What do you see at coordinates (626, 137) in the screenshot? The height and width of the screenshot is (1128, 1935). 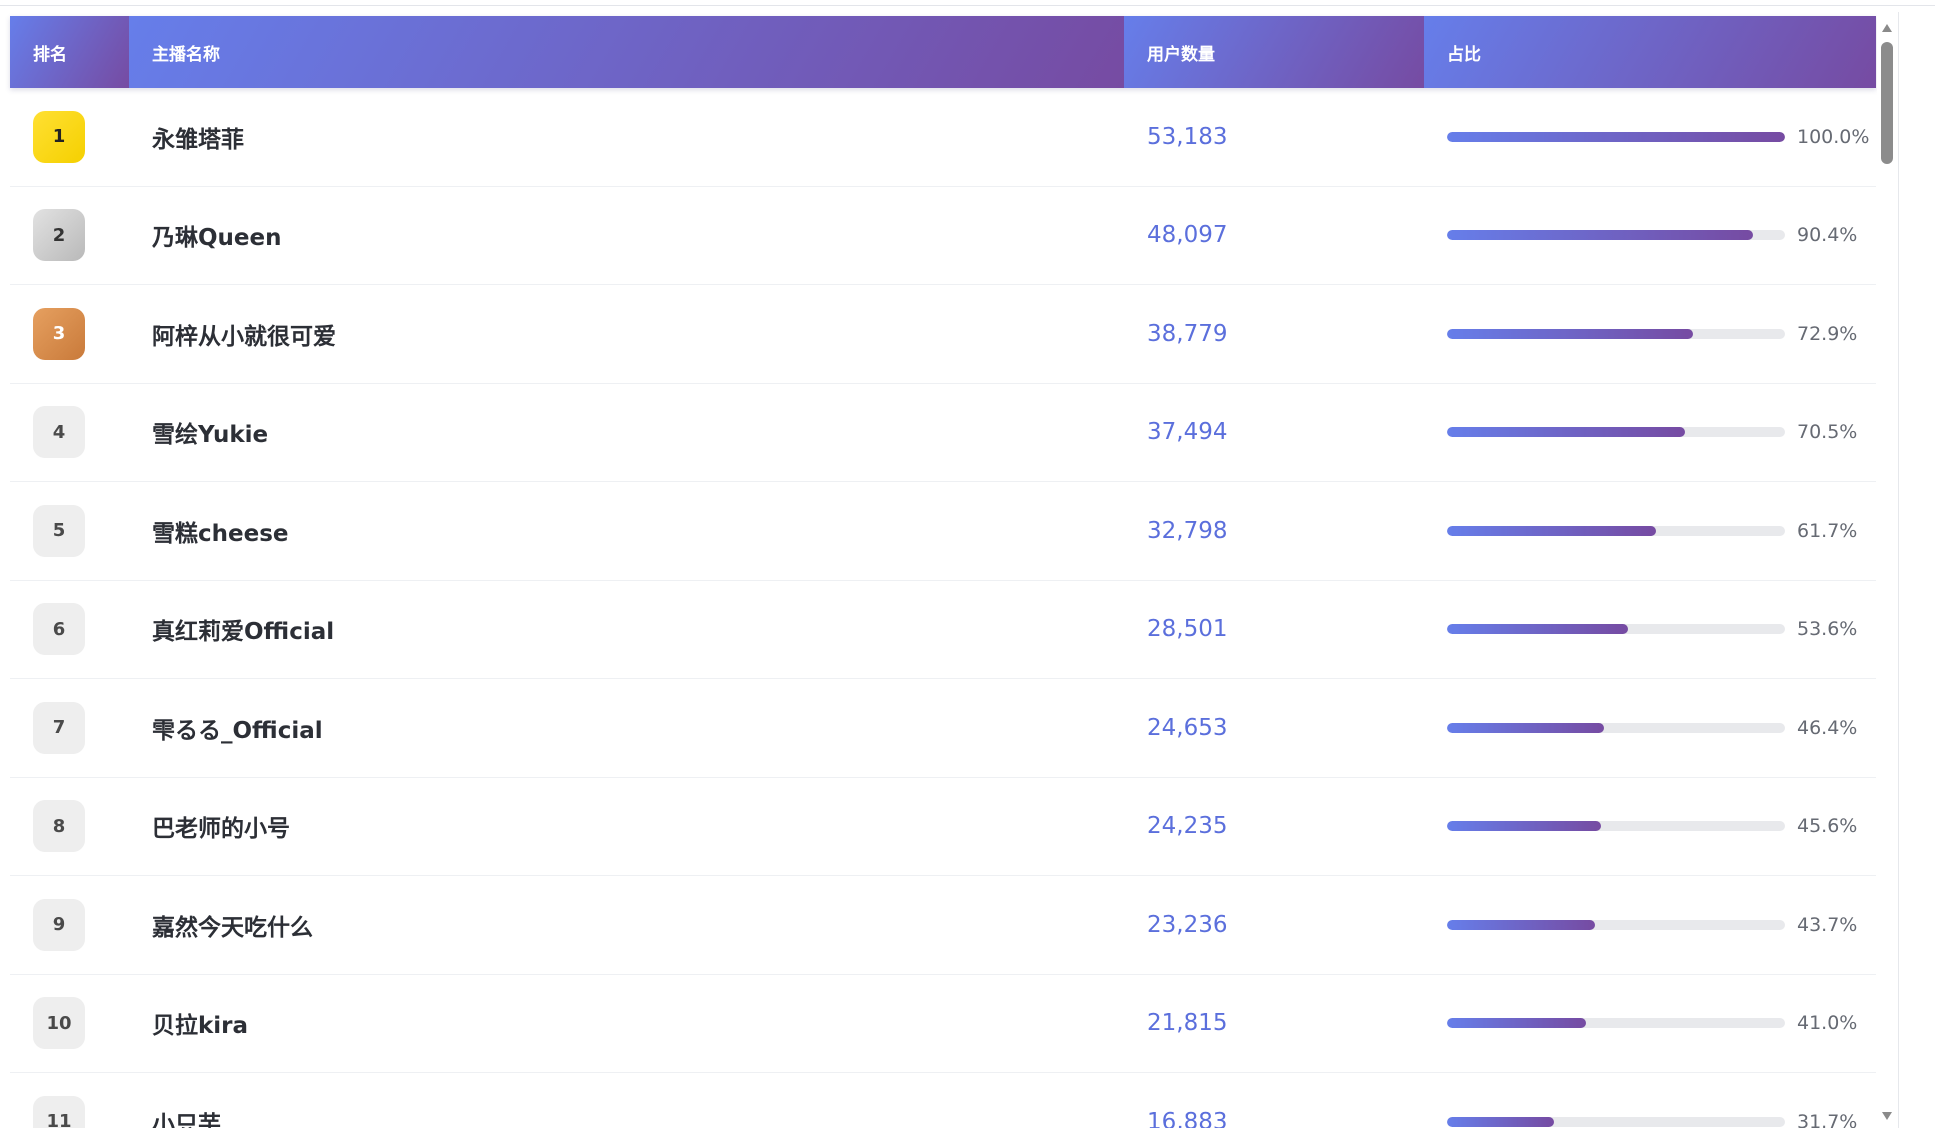 I see `name-cell: 永雏塔菲` at bounding box center [626, 137].